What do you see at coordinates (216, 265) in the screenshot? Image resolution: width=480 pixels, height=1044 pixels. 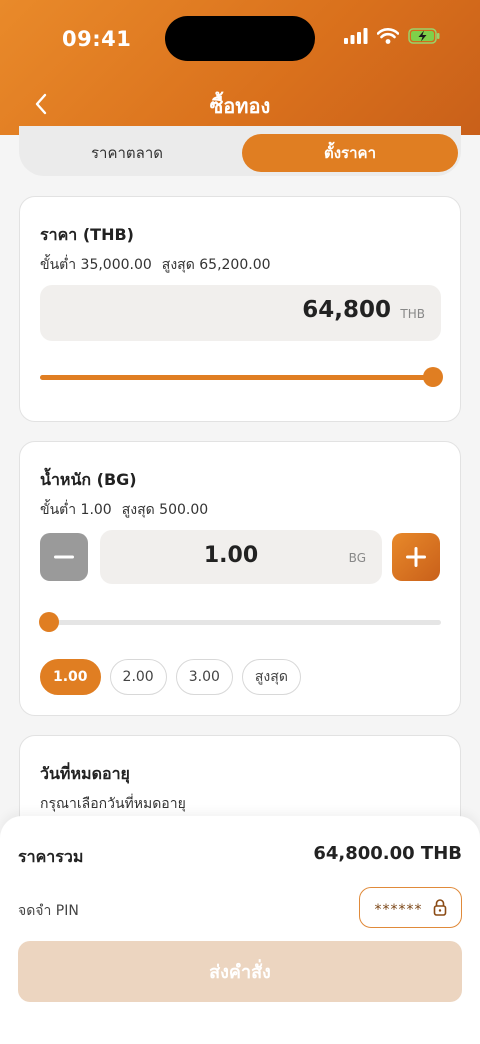 I see `price-max-text: สูงสุด 65,200.00` at bounding box center [216, 265].